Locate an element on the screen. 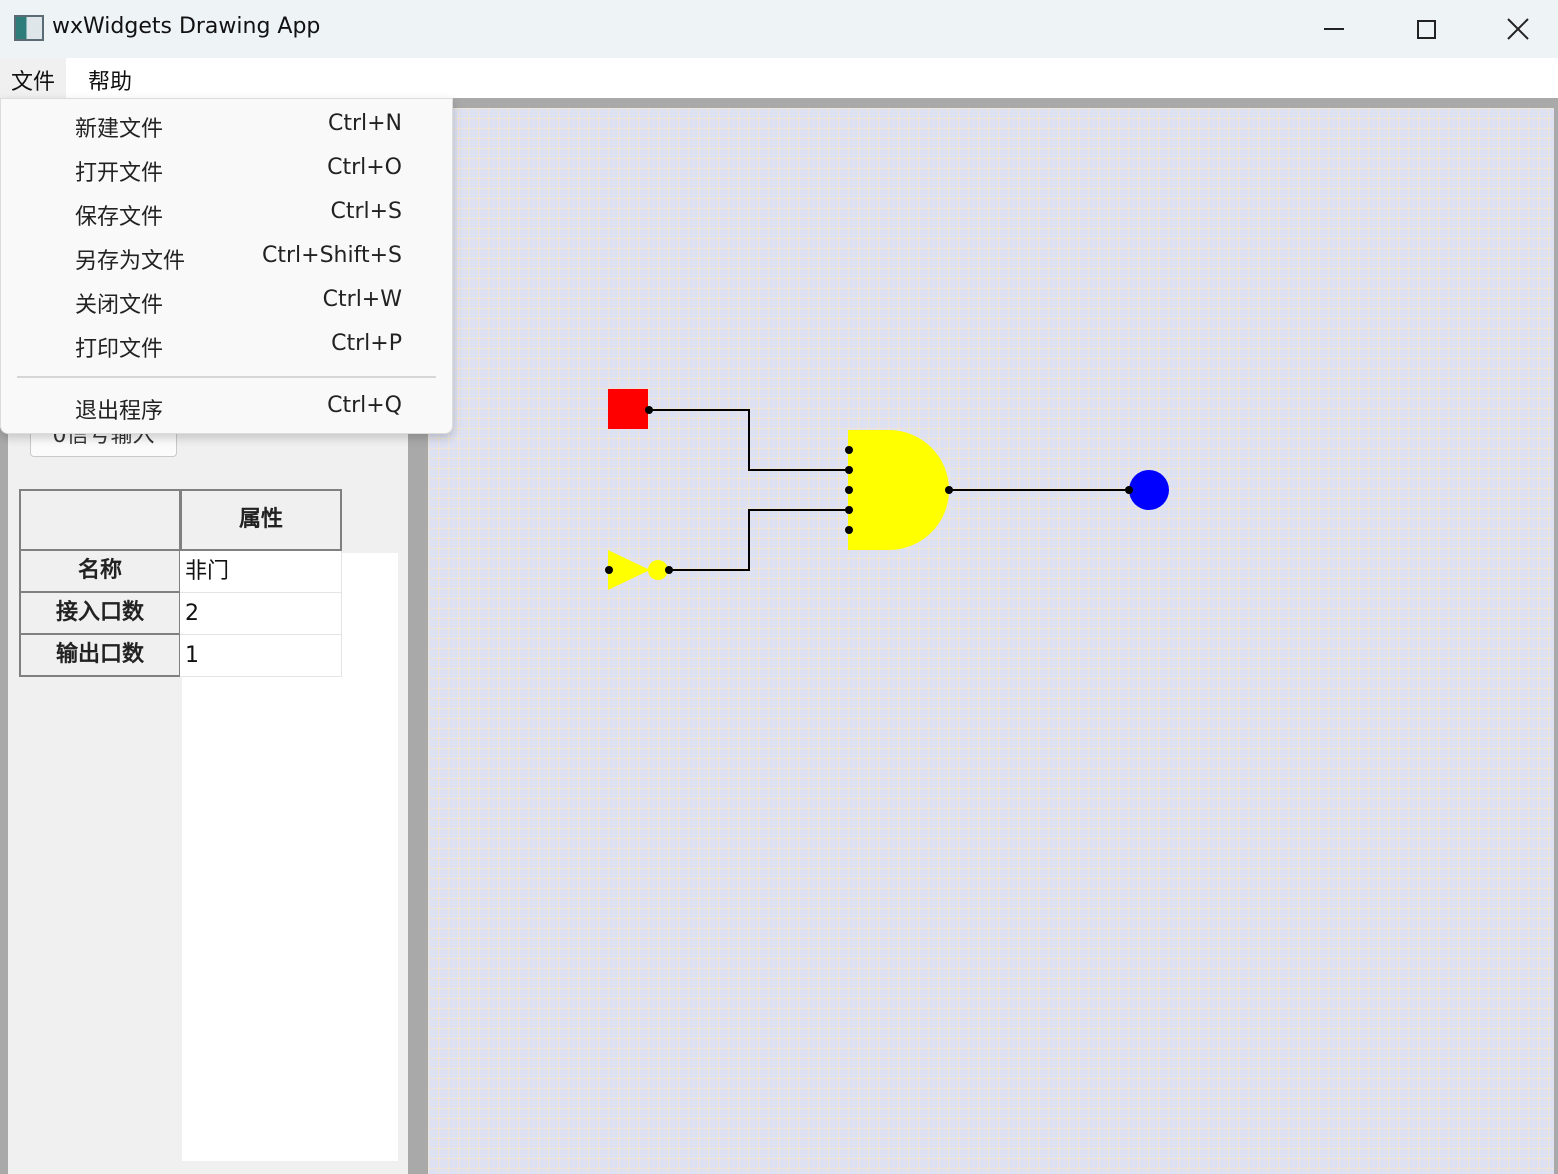  menu-item-save-as: 另存为文件 Ctrl+Shift+S is located at coordinates (226, 257).